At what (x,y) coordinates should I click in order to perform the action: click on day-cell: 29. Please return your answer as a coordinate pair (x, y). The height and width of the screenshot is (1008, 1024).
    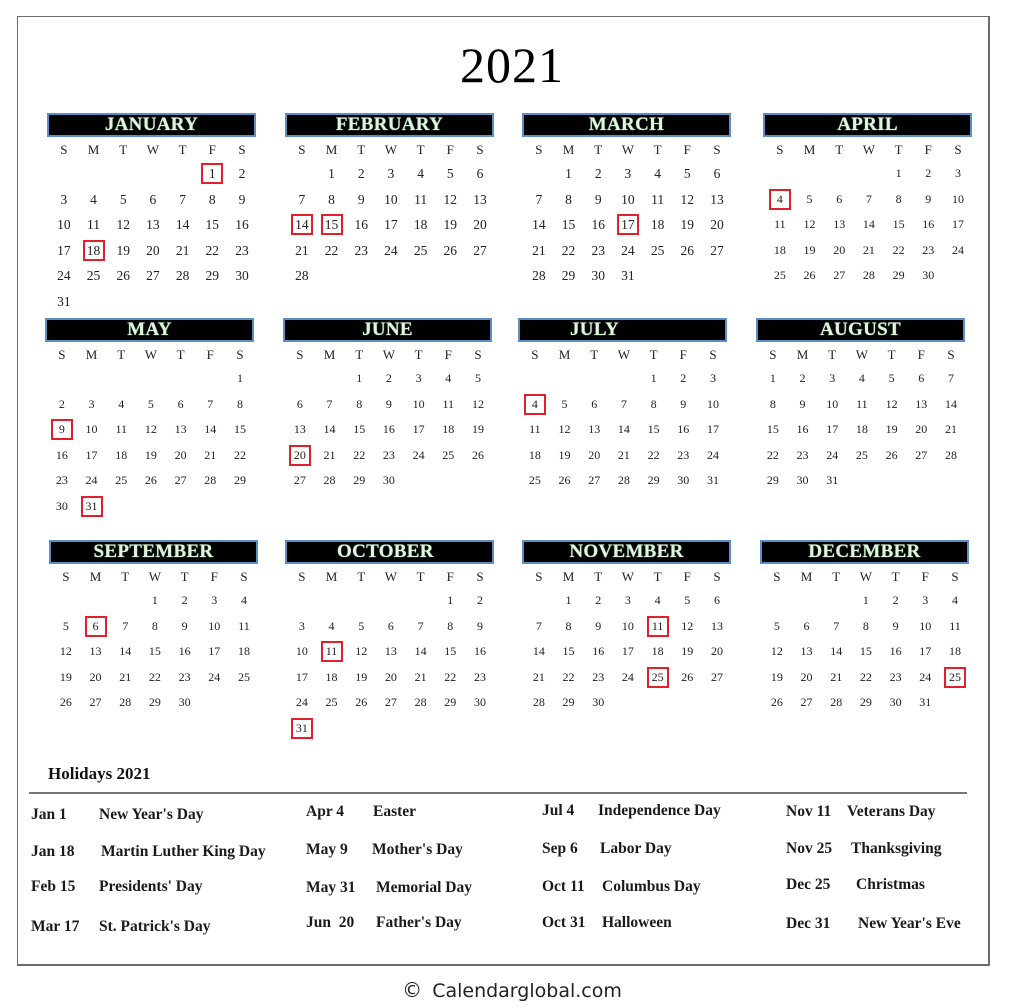
    Looking at the image, I should click on (569, 276).